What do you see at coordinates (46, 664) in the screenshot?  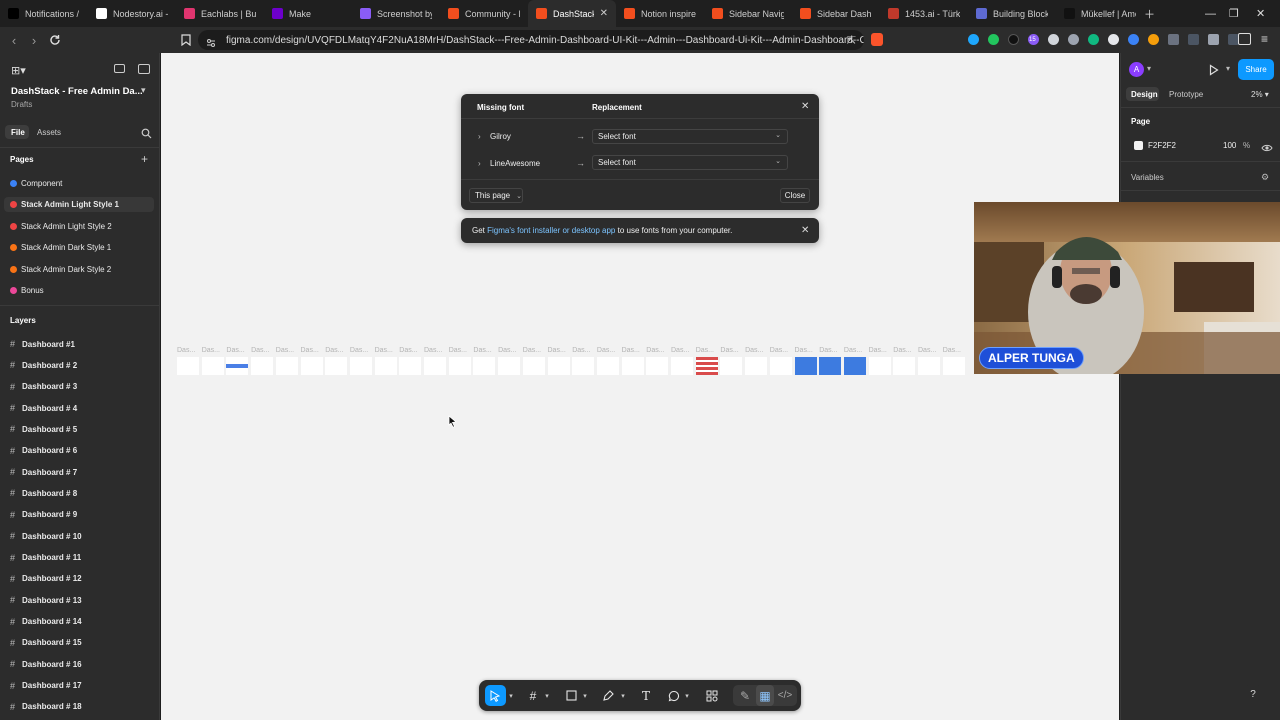 I see `layer-item: # Dashboard # 16` at bounding box center [46, 664].